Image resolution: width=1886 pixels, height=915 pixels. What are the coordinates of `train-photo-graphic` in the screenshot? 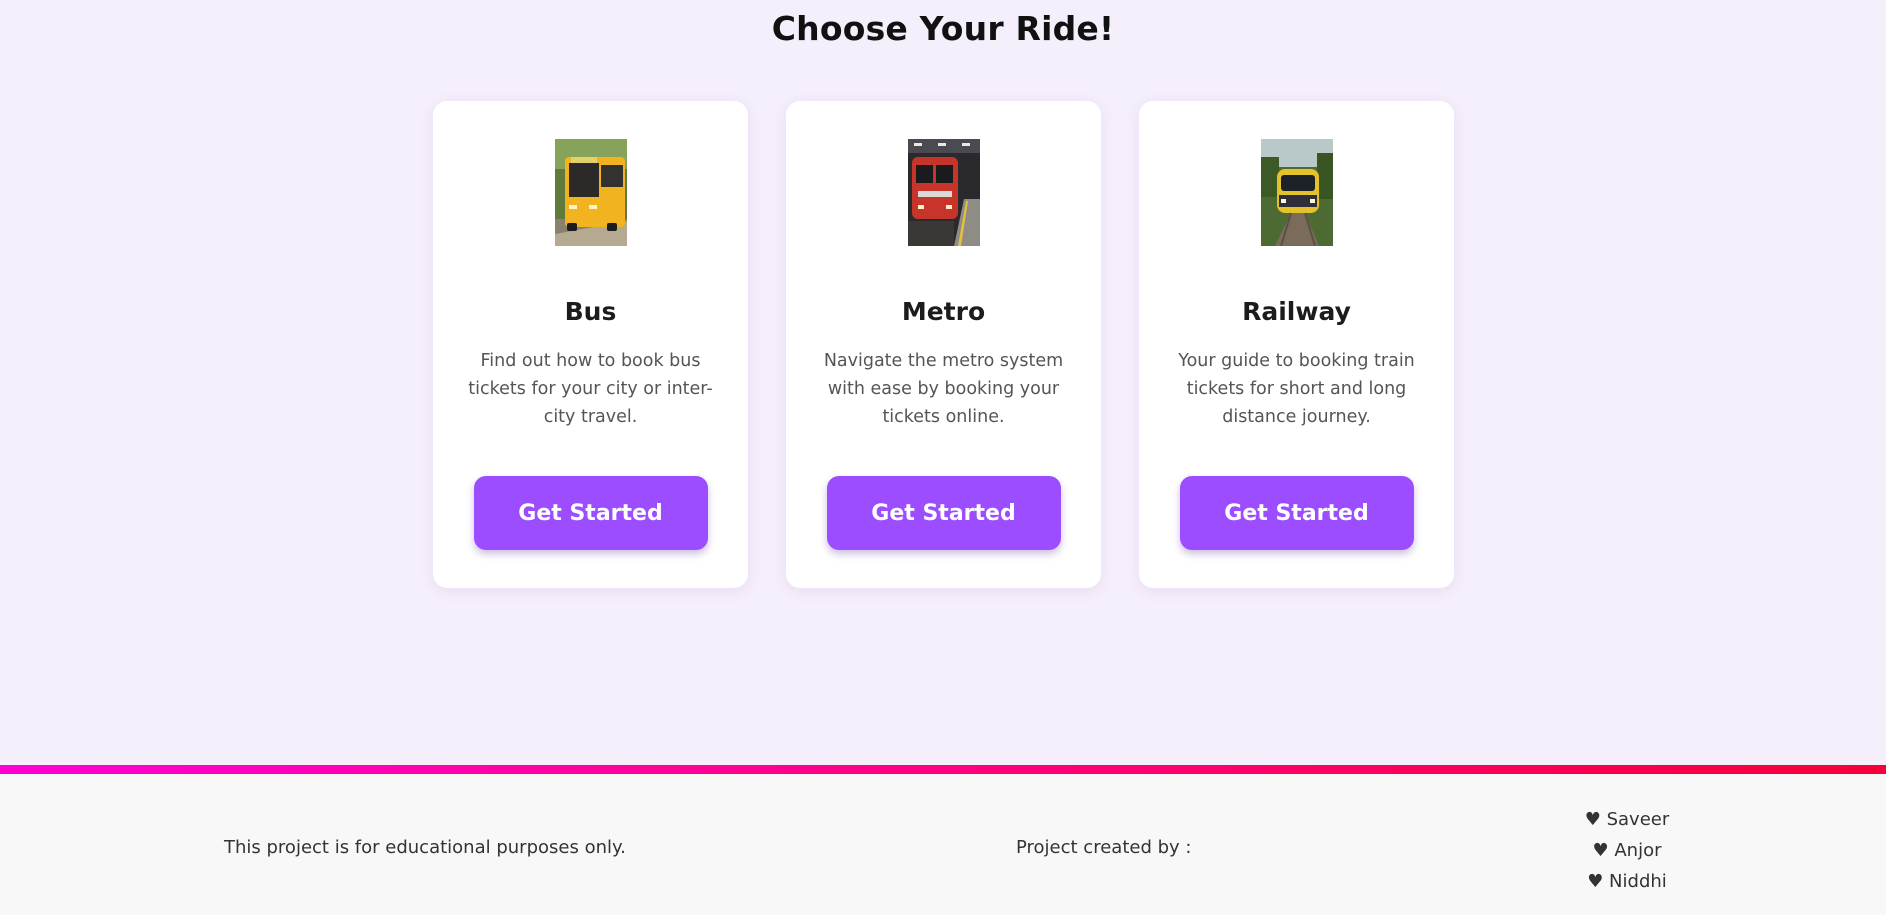 It's located at (1296, 192).